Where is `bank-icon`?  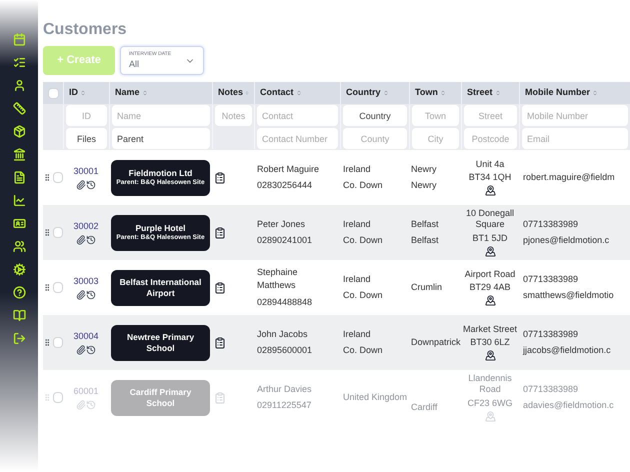 bank-icon is located at coordinates (19, 154).